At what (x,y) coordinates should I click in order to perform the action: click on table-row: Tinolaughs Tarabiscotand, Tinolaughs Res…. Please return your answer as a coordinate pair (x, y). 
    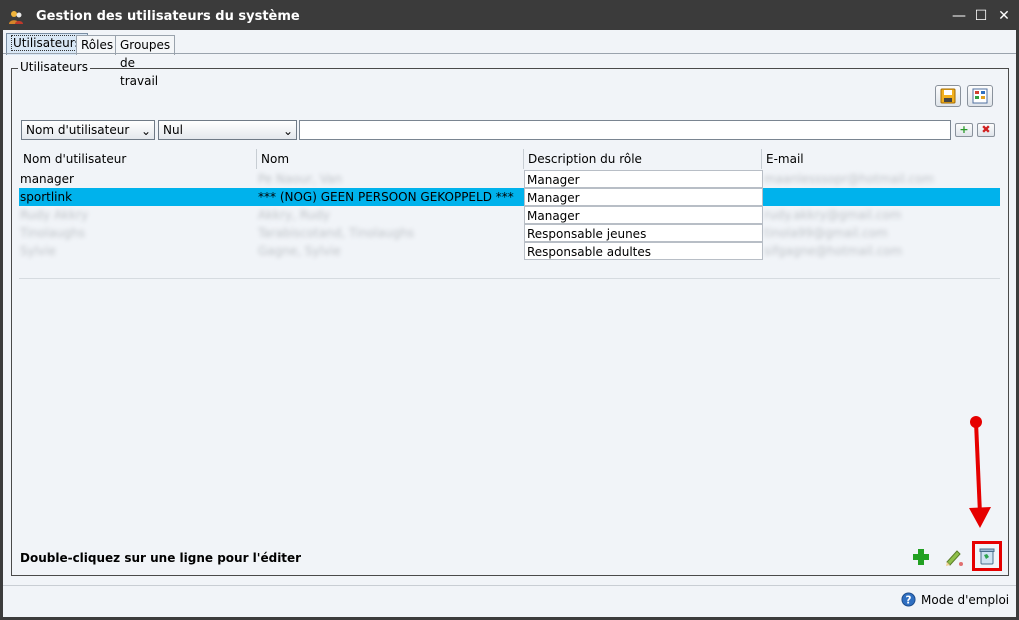
    Looking at the image, I should click on (509, 233).